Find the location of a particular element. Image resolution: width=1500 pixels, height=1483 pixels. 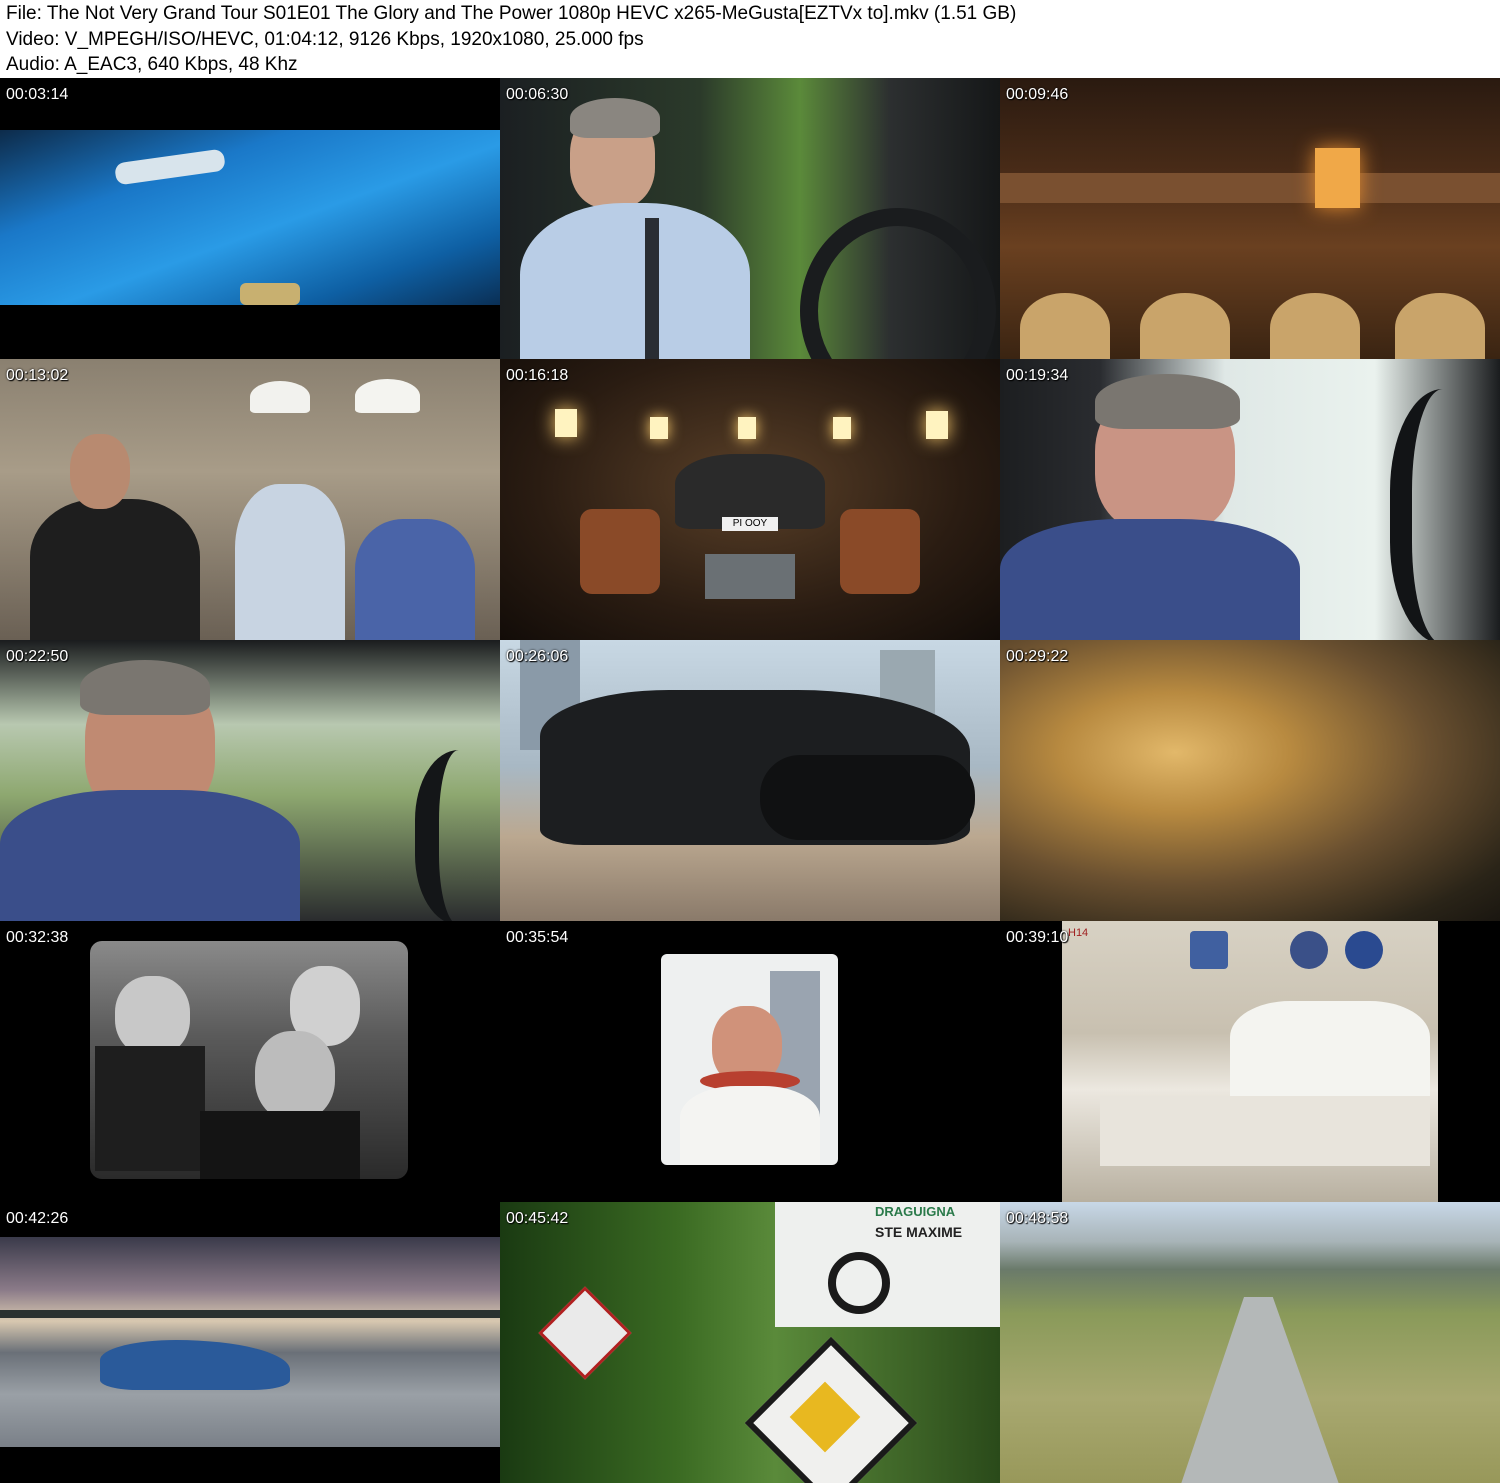

timestamp: 00:09:46 is located at coordinates (1037, 94).